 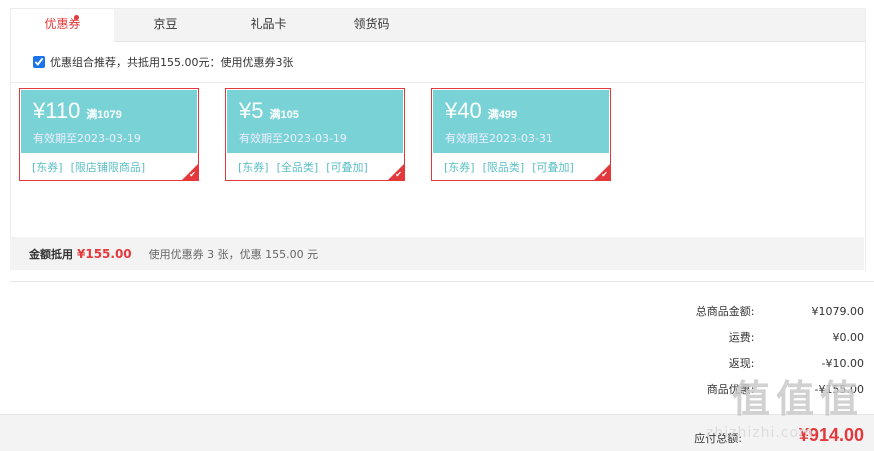 I want to click on watermark: 值 值 值, so click(x=795, y=399).